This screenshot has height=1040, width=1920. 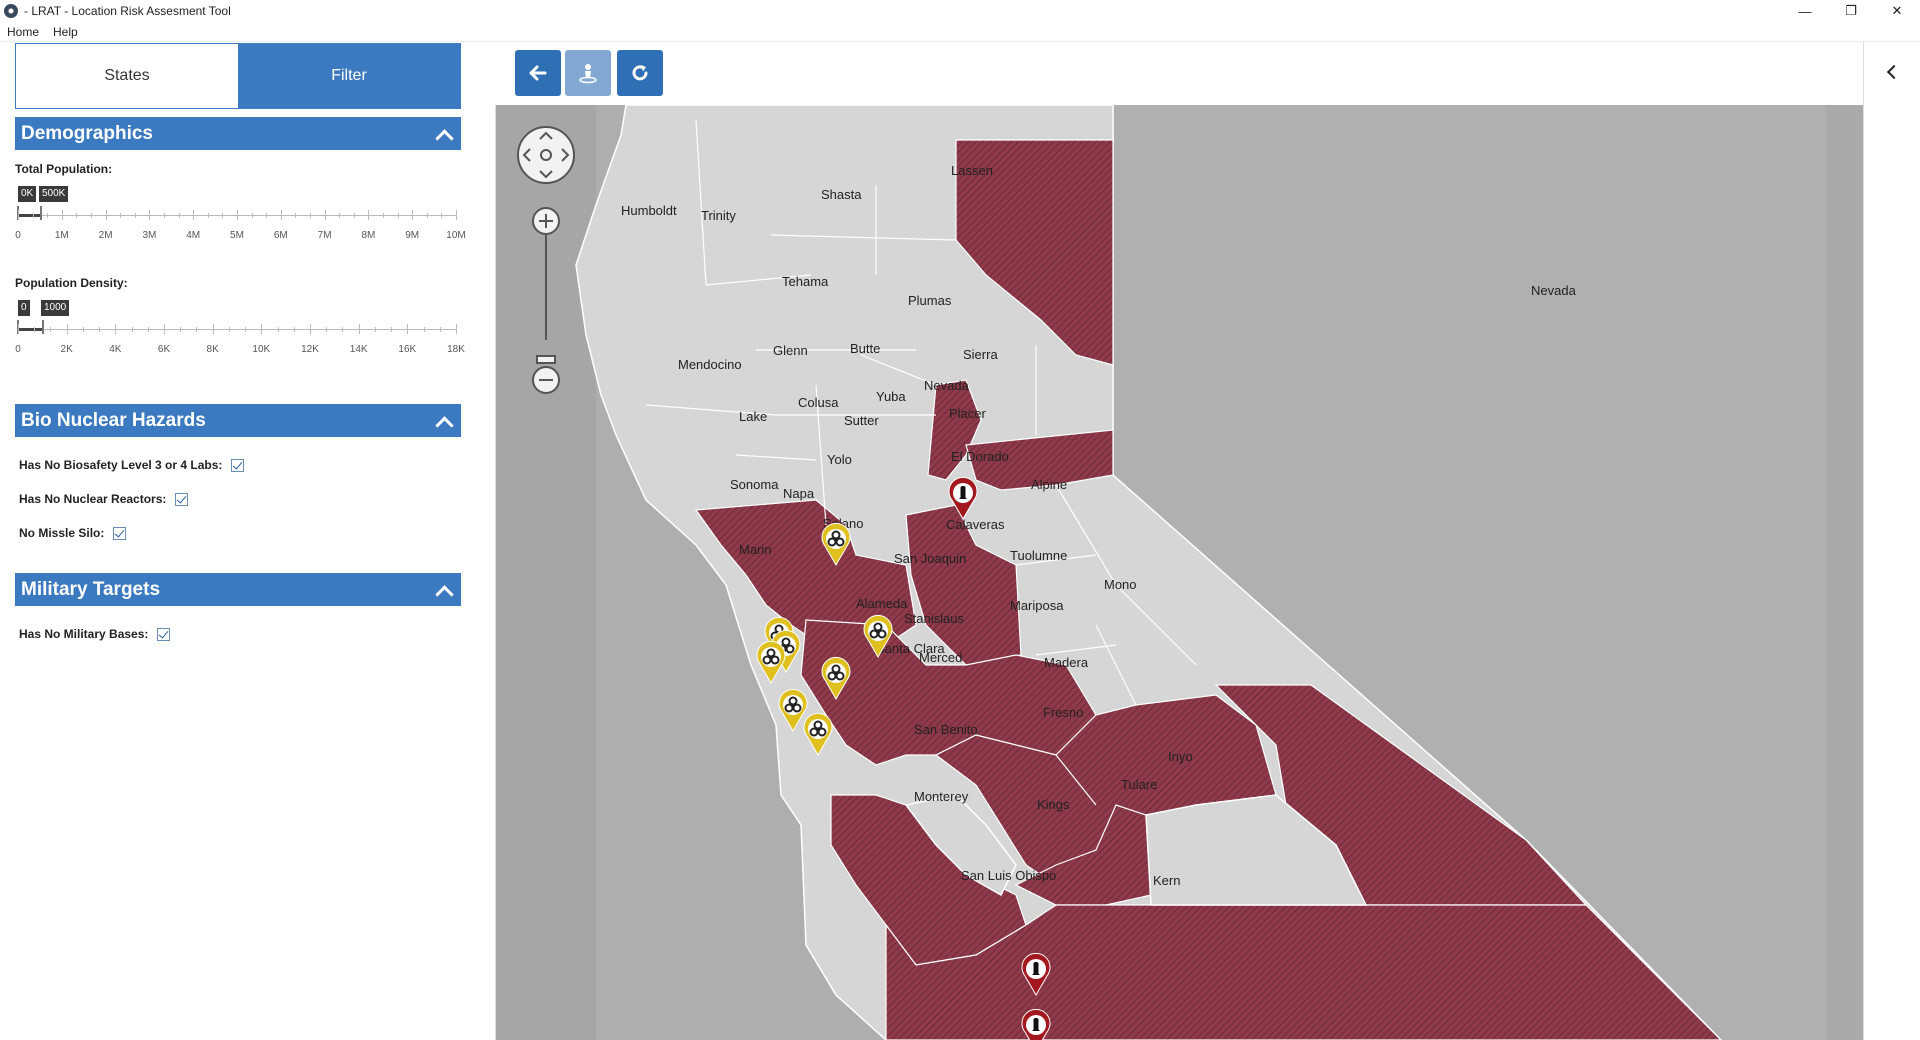 I want to click on app-logo-icon, so click(x=11, y=11).